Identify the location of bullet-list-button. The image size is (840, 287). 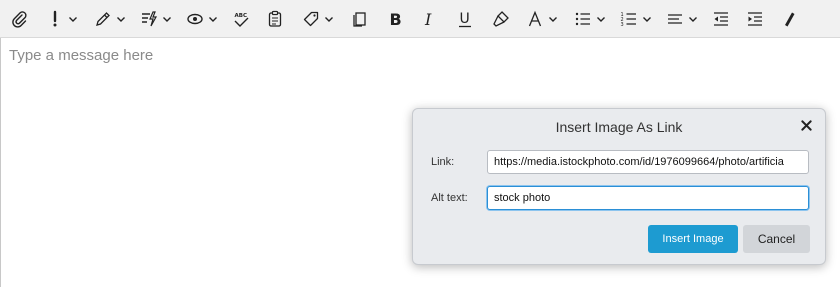
(590, 19).